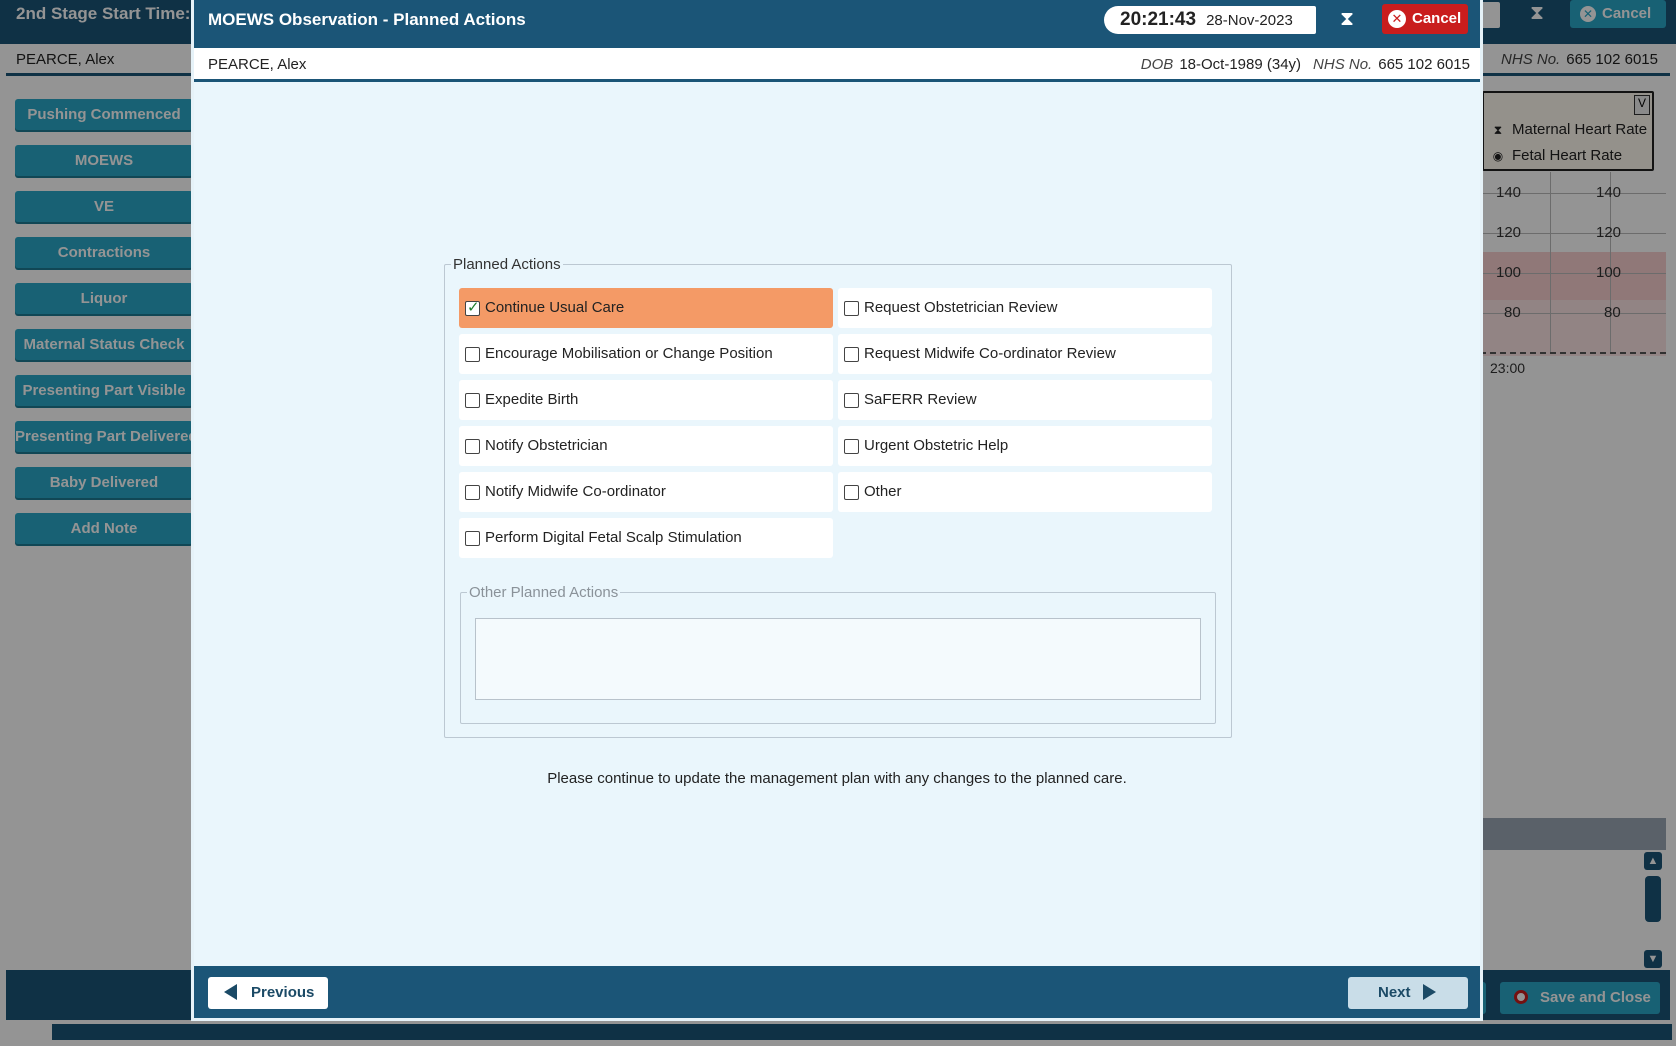 Image resolution: width=1676 pixels, height=1046 pixels. I want to click on option-notify-midwife-coordinator: Notify Midwife Co-ordinator, so click(646, 492).